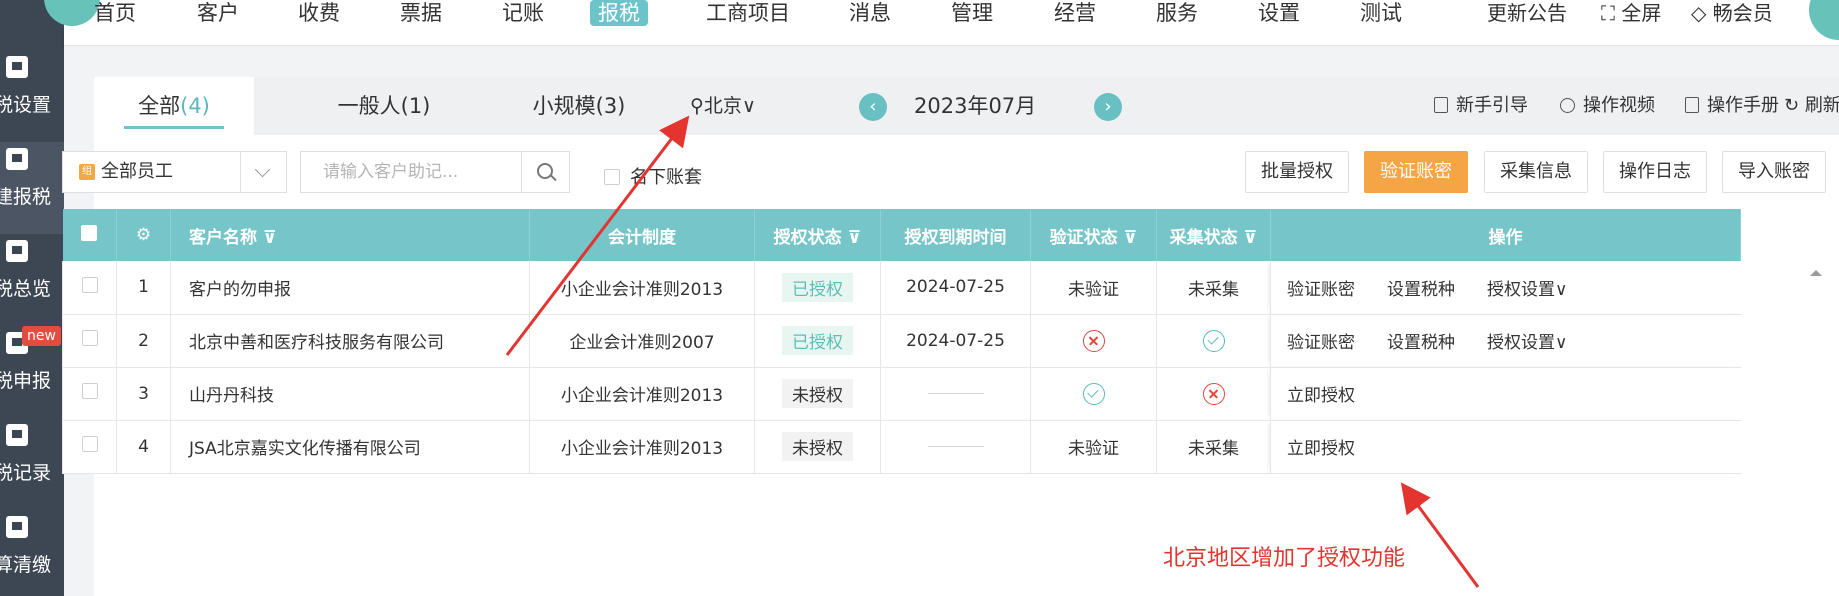 Image resolution: width=1839 pixels, height=596 pixels. Describe the element at coordinates (901, 394) in the screenshot. I see `table-row: 3 山丹丹科技 小企业会计准则2013 未授权 立即授权` at that location.